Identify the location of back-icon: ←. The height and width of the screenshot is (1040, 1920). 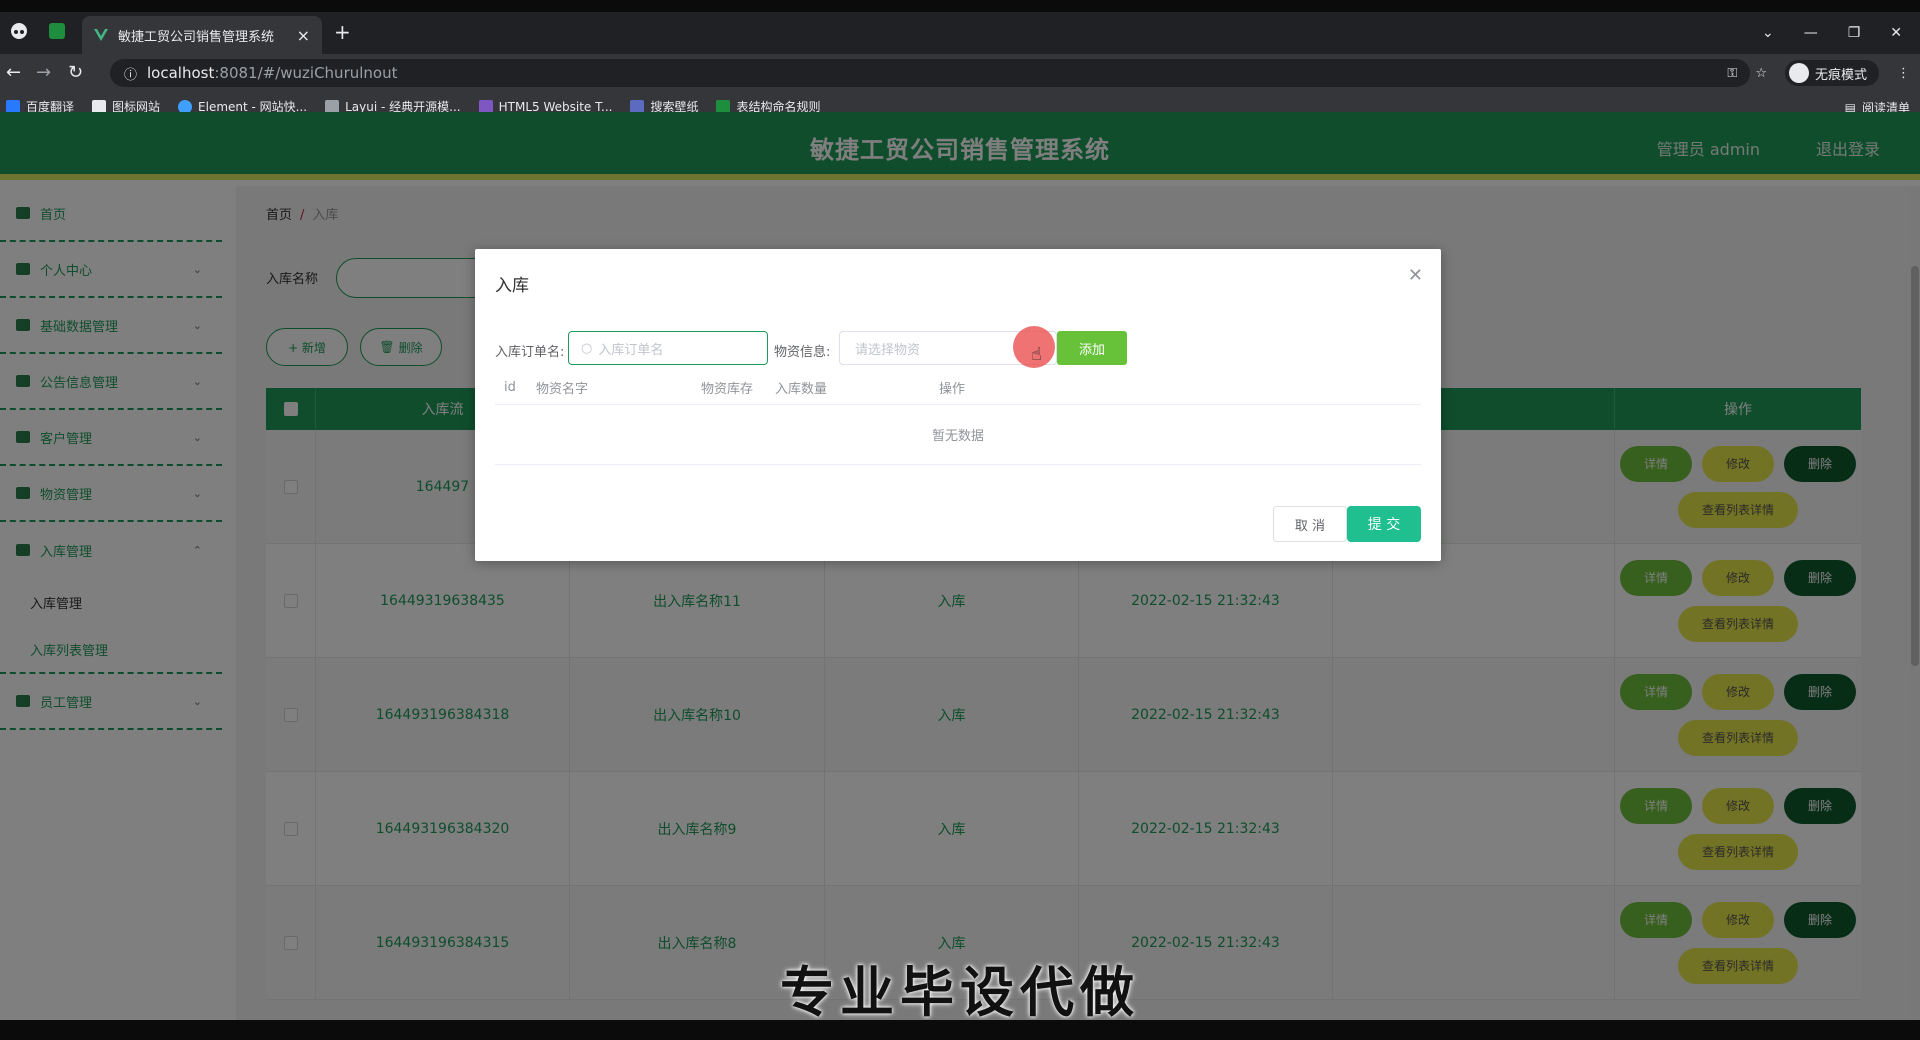
(13, 72).